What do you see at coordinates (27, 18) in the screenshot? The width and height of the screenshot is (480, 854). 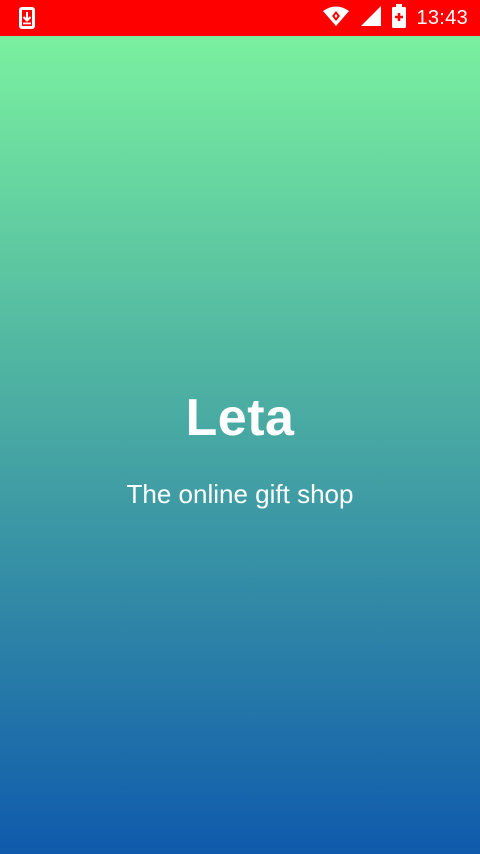 I see `download-notification-icon` at bounding box center [27, 18].